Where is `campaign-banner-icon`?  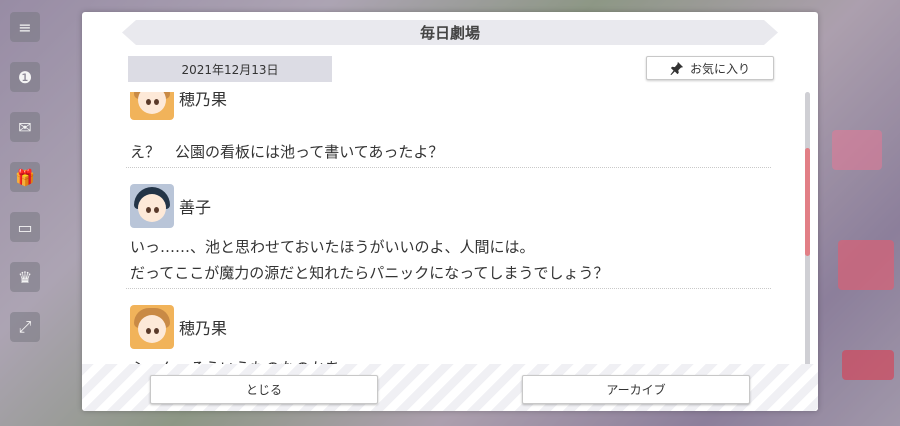 campaign-banner-icon is located at coordinates (868, 365).